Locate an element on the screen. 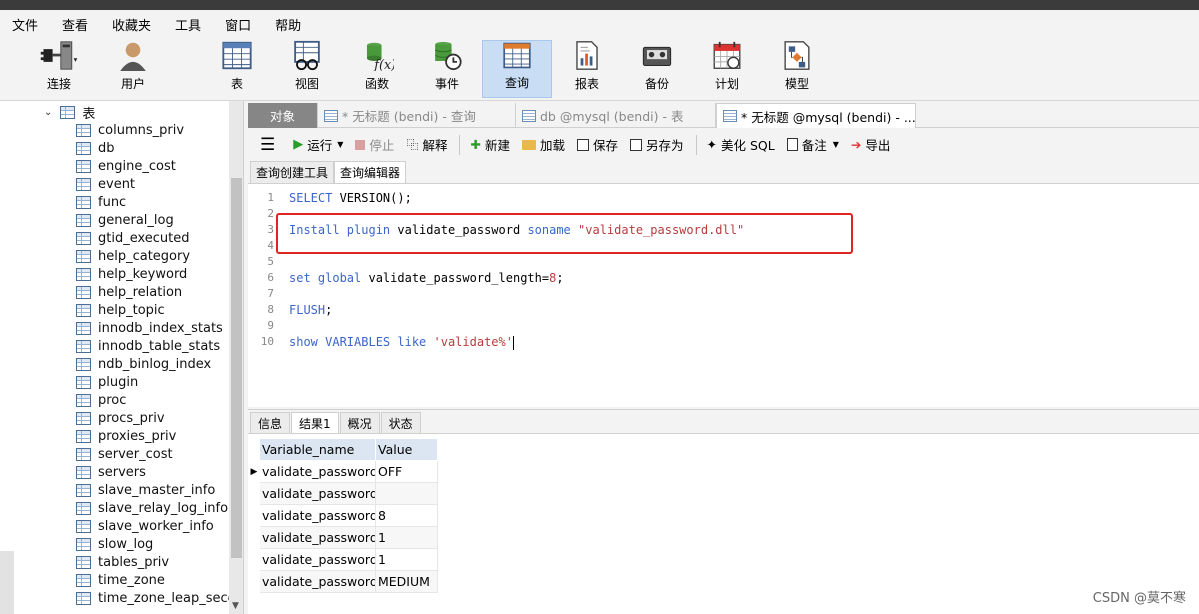 Image resolution: width=1199 pixels, height=614 pixels. tree-item-label: innodb_table_stats is located at coordinates (159, 346).